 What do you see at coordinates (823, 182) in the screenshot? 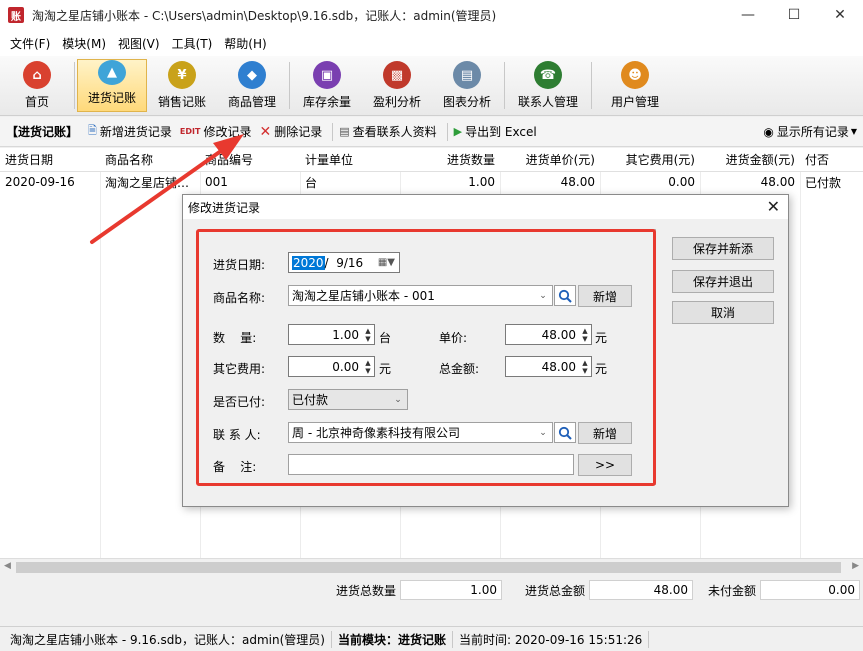
I see `table-cell: 已付款` at bounding box center [823, 182].